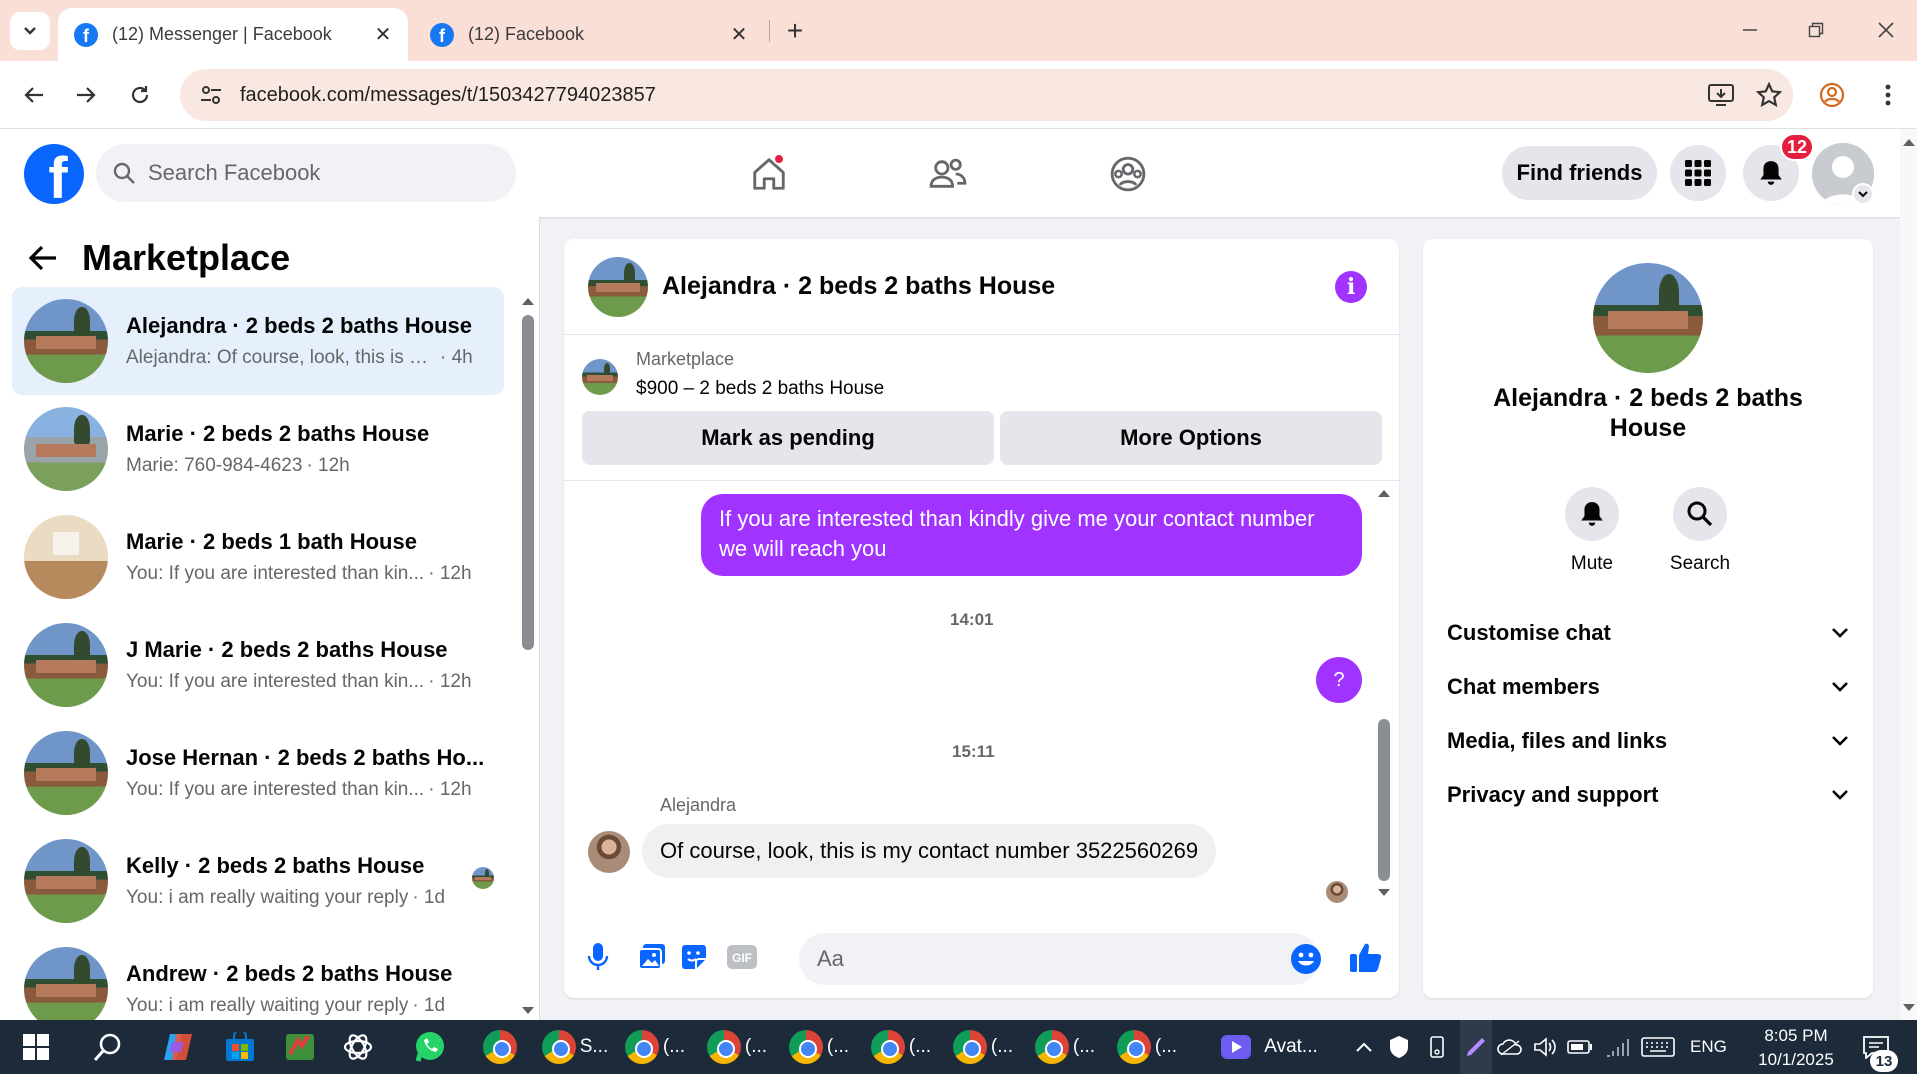 The image size is (1917, 1074). Describe the element at coordinates (652, 957) in the screenshot. I see `attach-photo-button` at that location.